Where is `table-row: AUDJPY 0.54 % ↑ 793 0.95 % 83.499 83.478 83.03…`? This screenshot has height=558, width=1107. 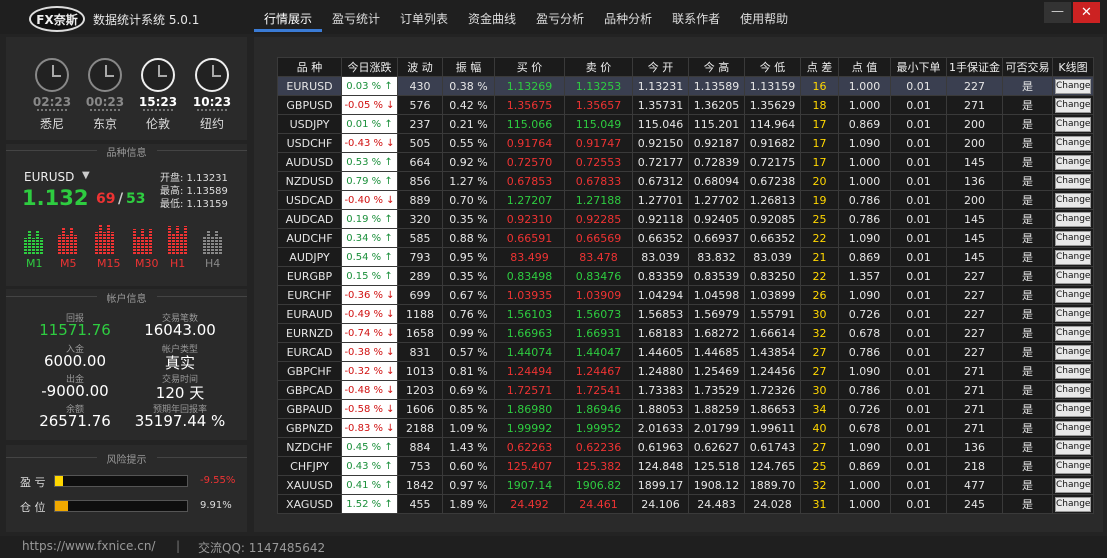 table-row: AUDJPY 0.54 % ↑ 793 0.95 % 83.499 83.478 83.03… is located at coordinates (685, 257).